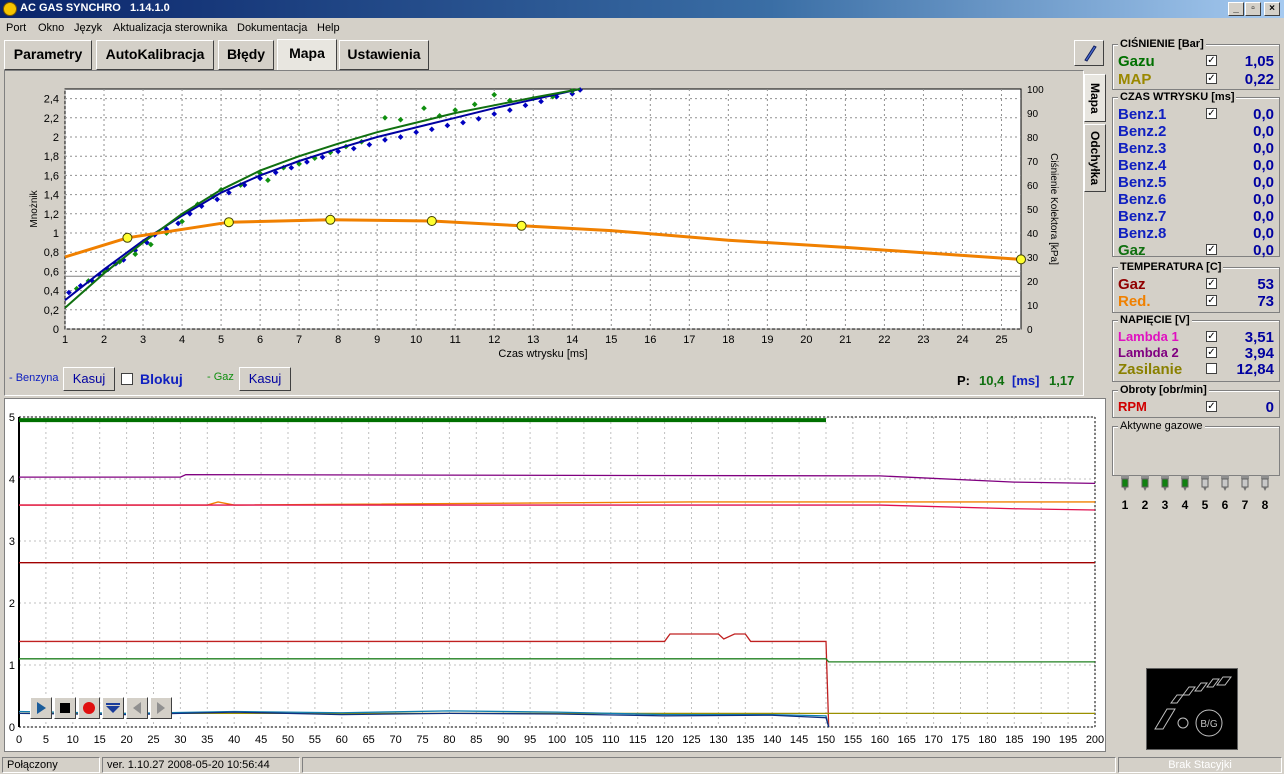  What do you see at coordinates (1136, 61) in the screenshot?
I see `label-gazu: Gazu` at bounding box center [1136, 61].